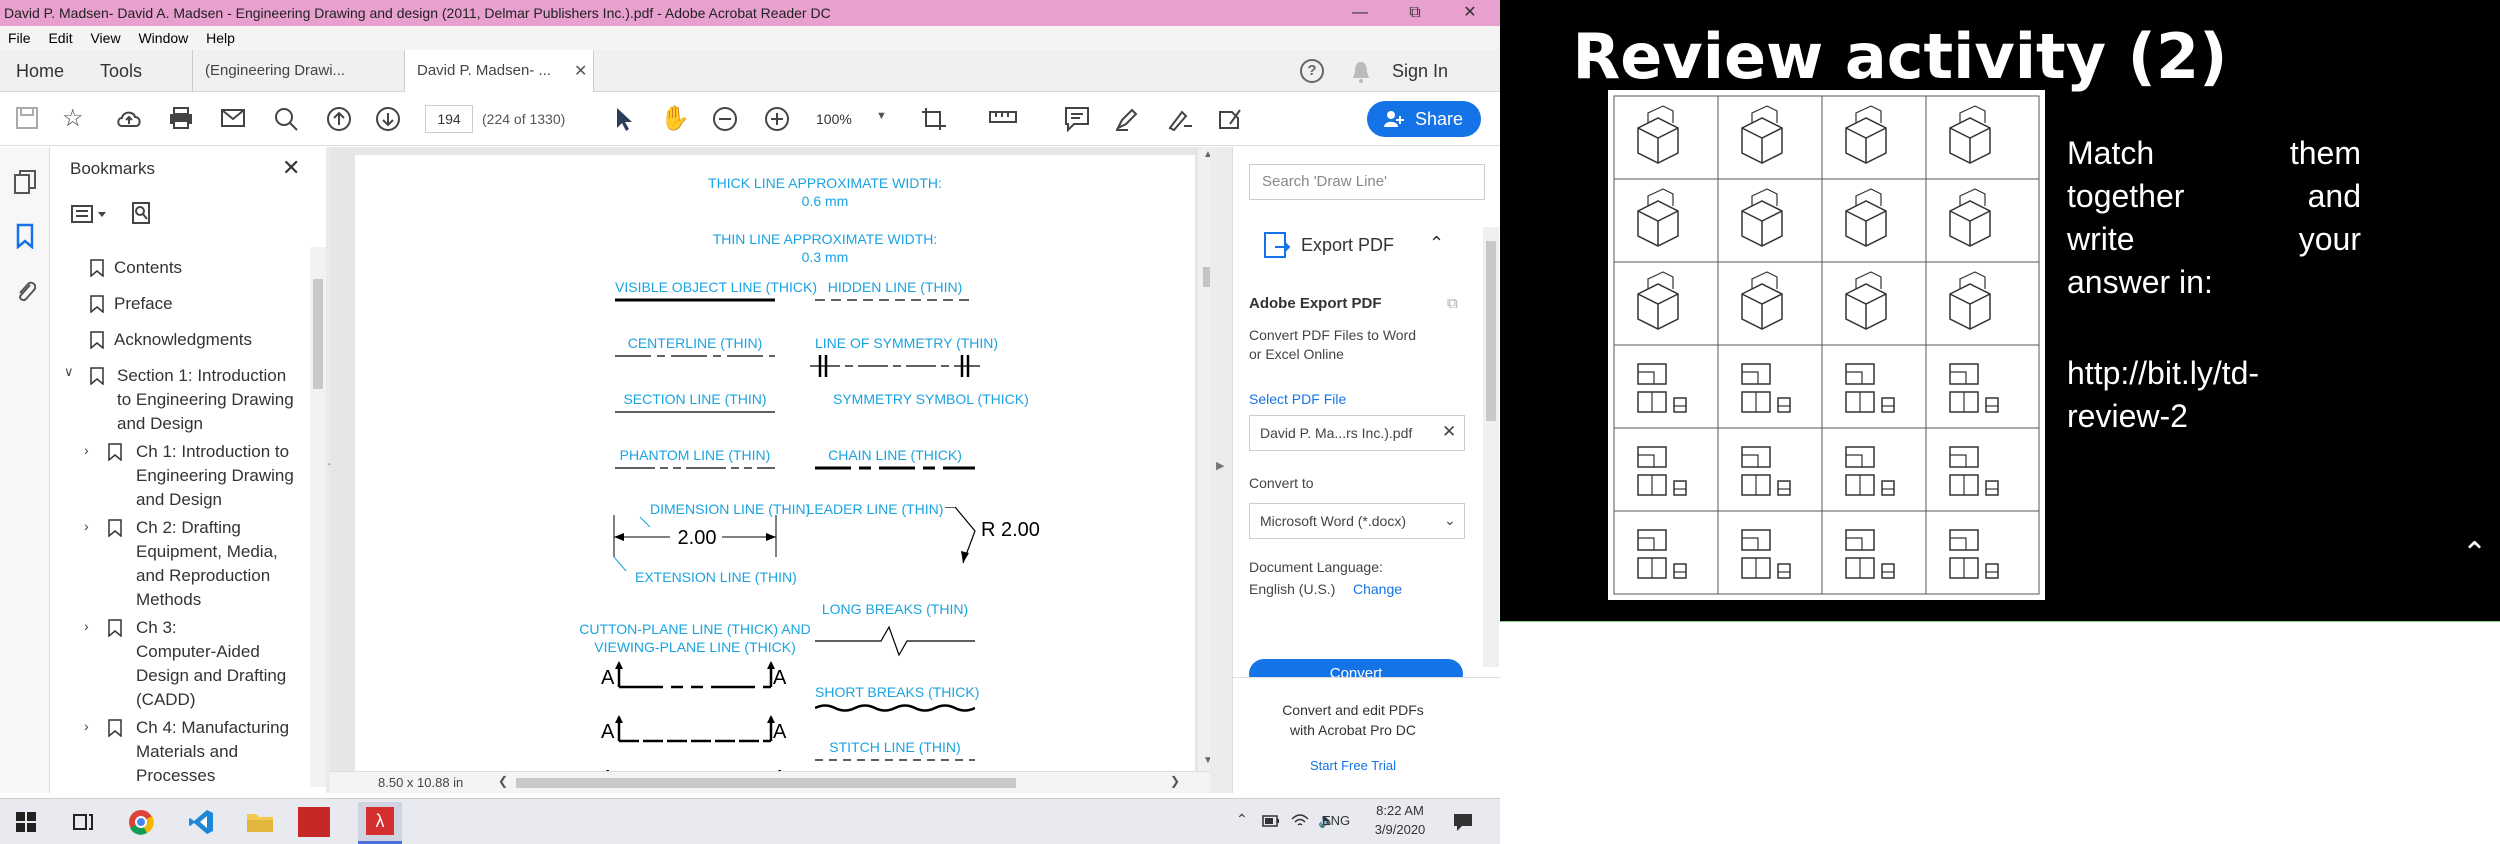  I want to click on acrobat-taskbar-button: λ, so click(380, 823).